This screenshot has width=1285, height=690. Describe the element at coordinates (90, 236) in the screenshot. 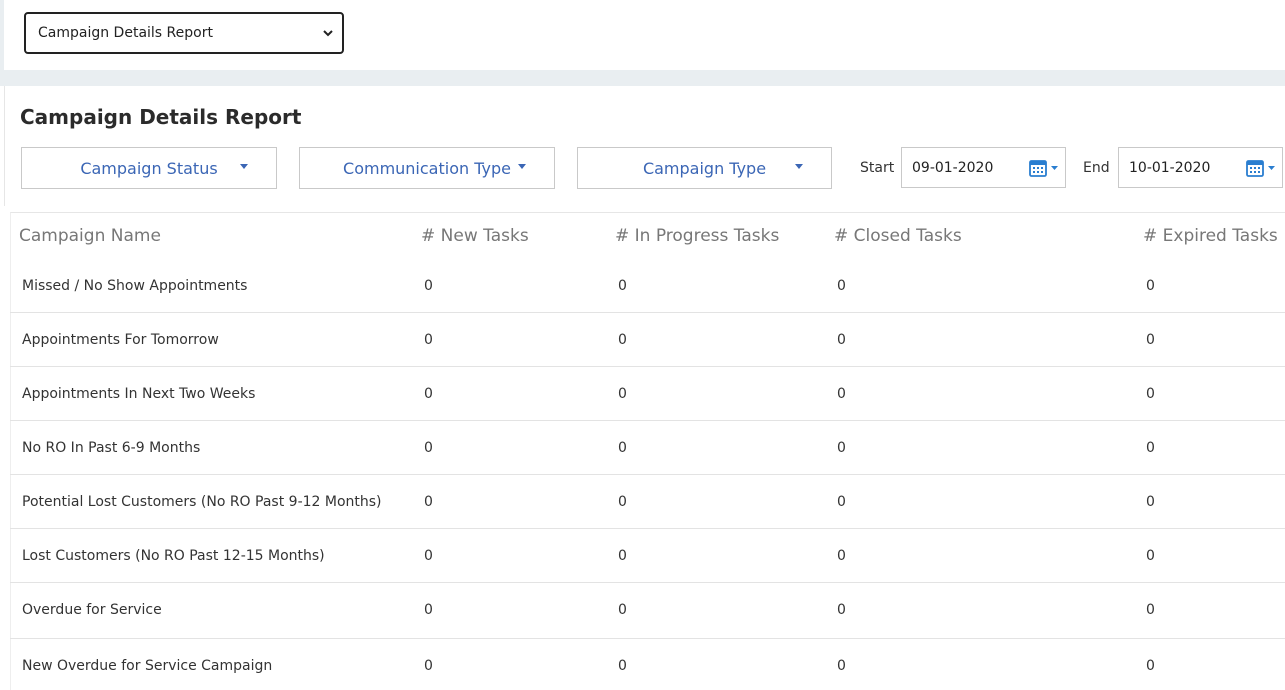

I see `header-campaign-name: Campaign Name` at that location.